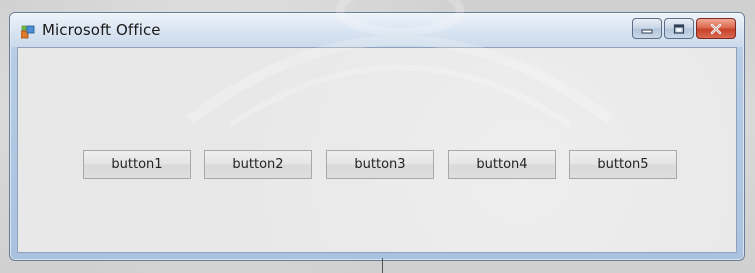 Image resolution: width=755 pixels, height=273 pixels. I want to click on window-title: Microsoft Office, so click(101, 30).